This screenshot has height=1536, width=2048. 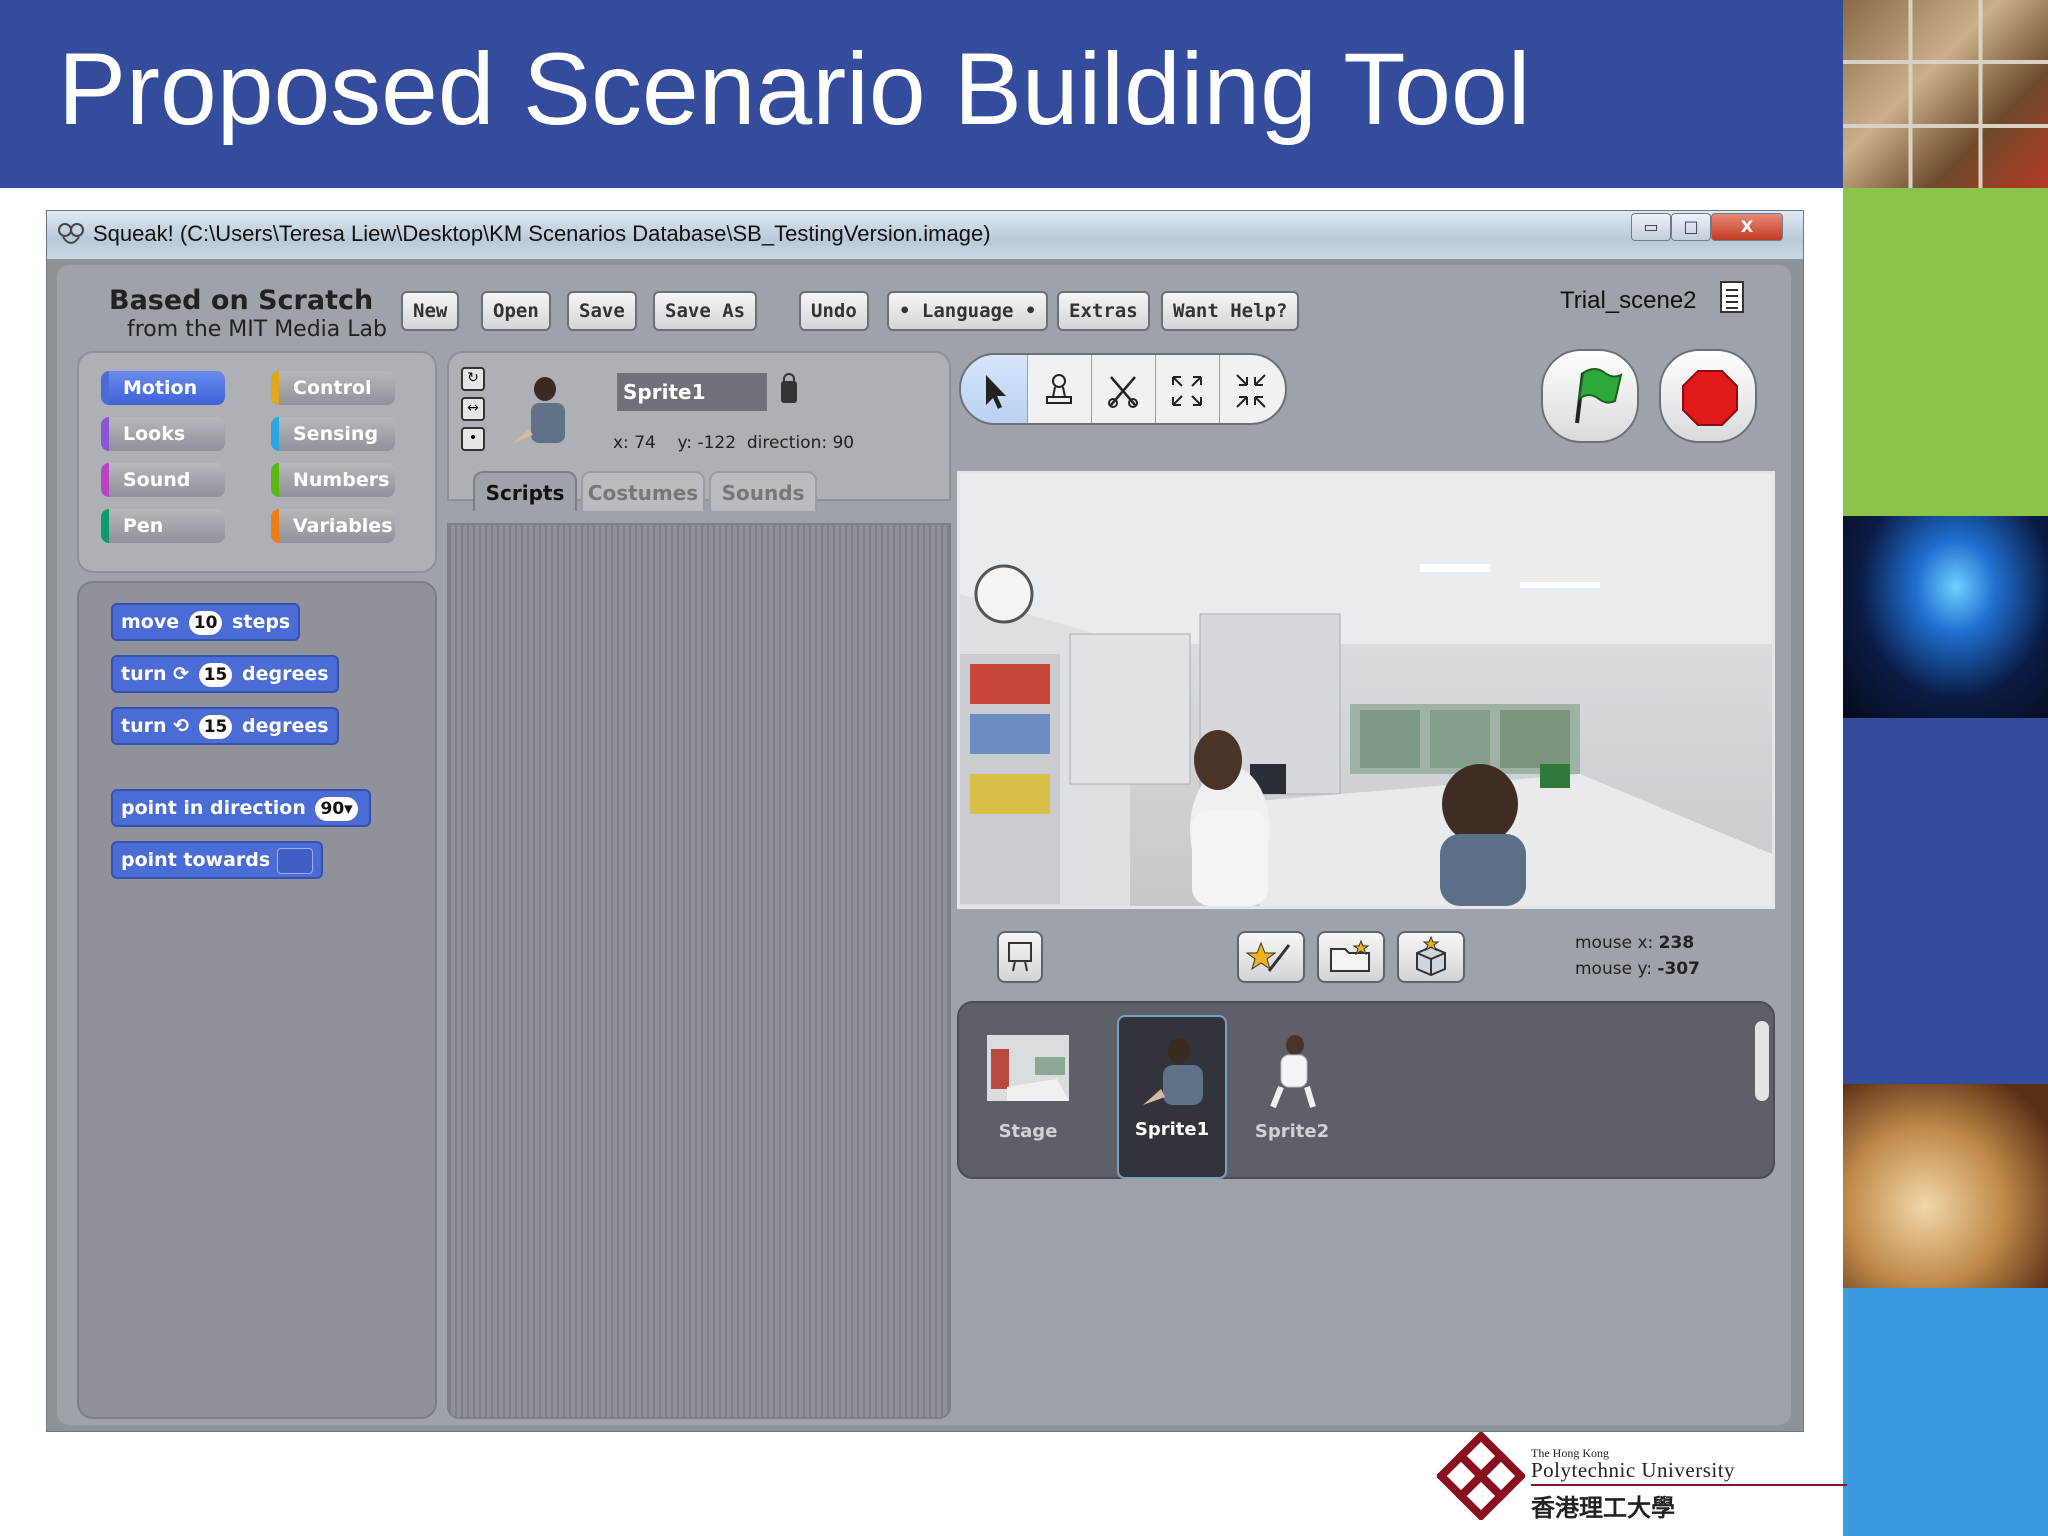 I want to click on language-menu: • Language •, so click(x=968, y=311).